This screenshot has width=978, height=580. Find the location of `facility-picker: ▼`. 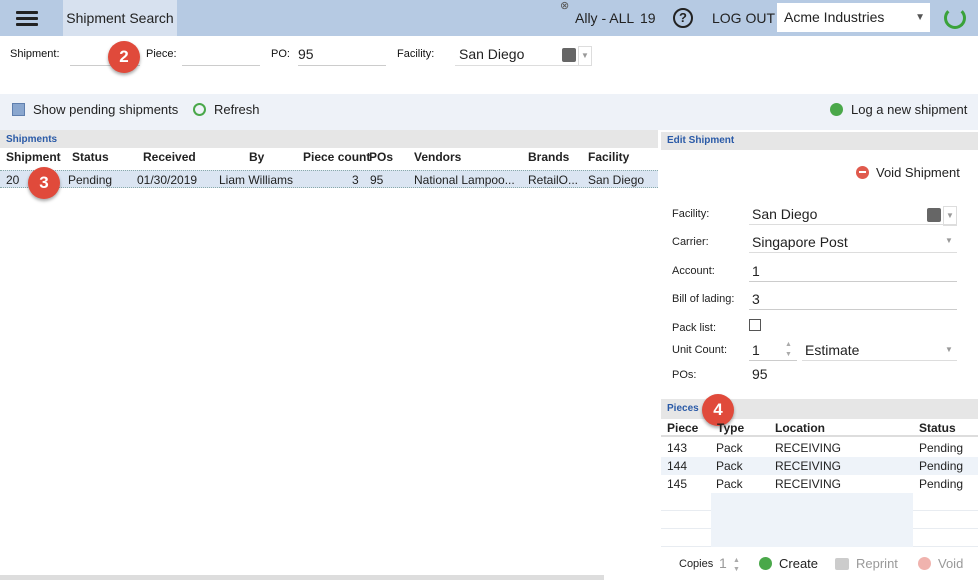

facility-picker: ▼ is located at coordinates (577, 56).